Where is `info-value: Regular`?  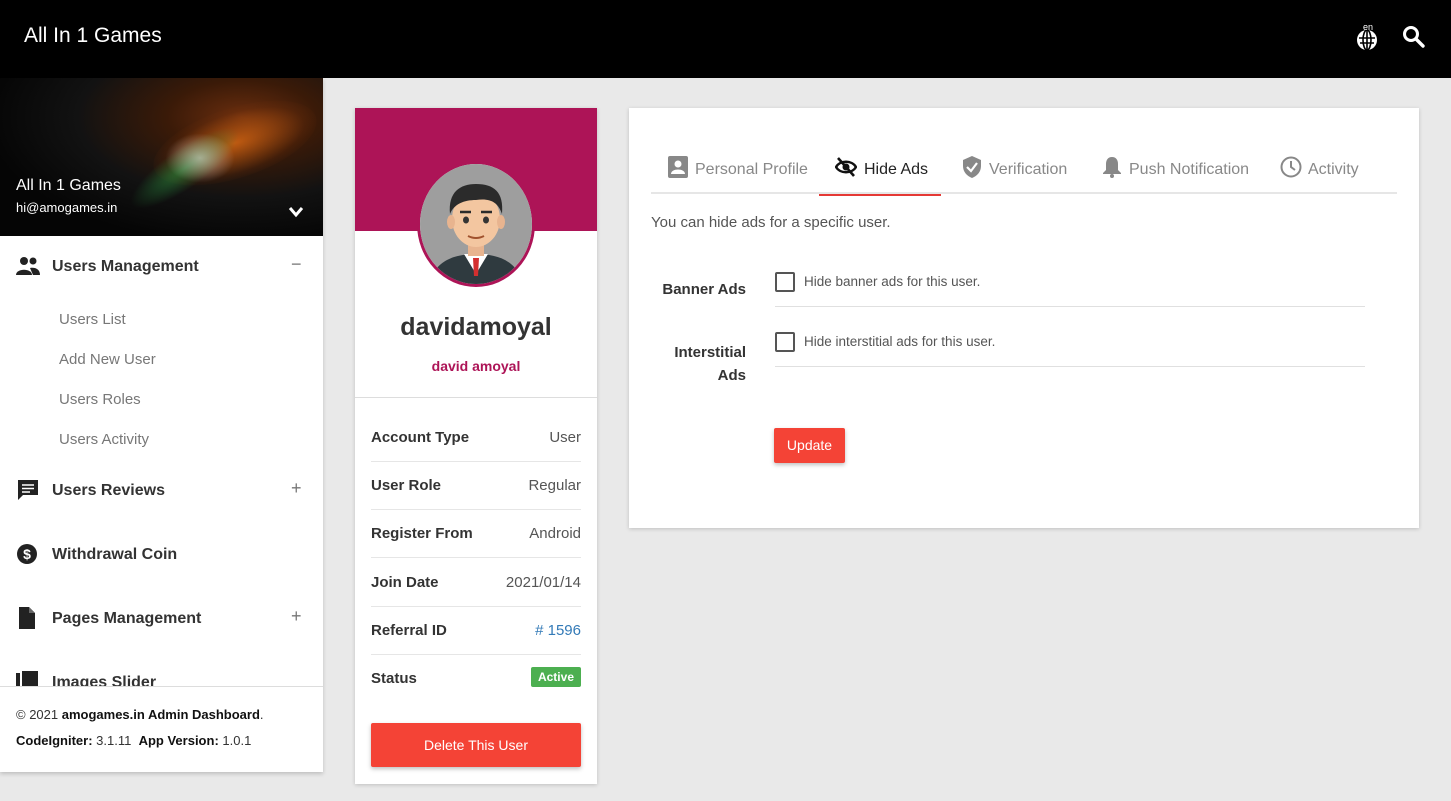 info-value: Regular is located at coordinates (554, 485).